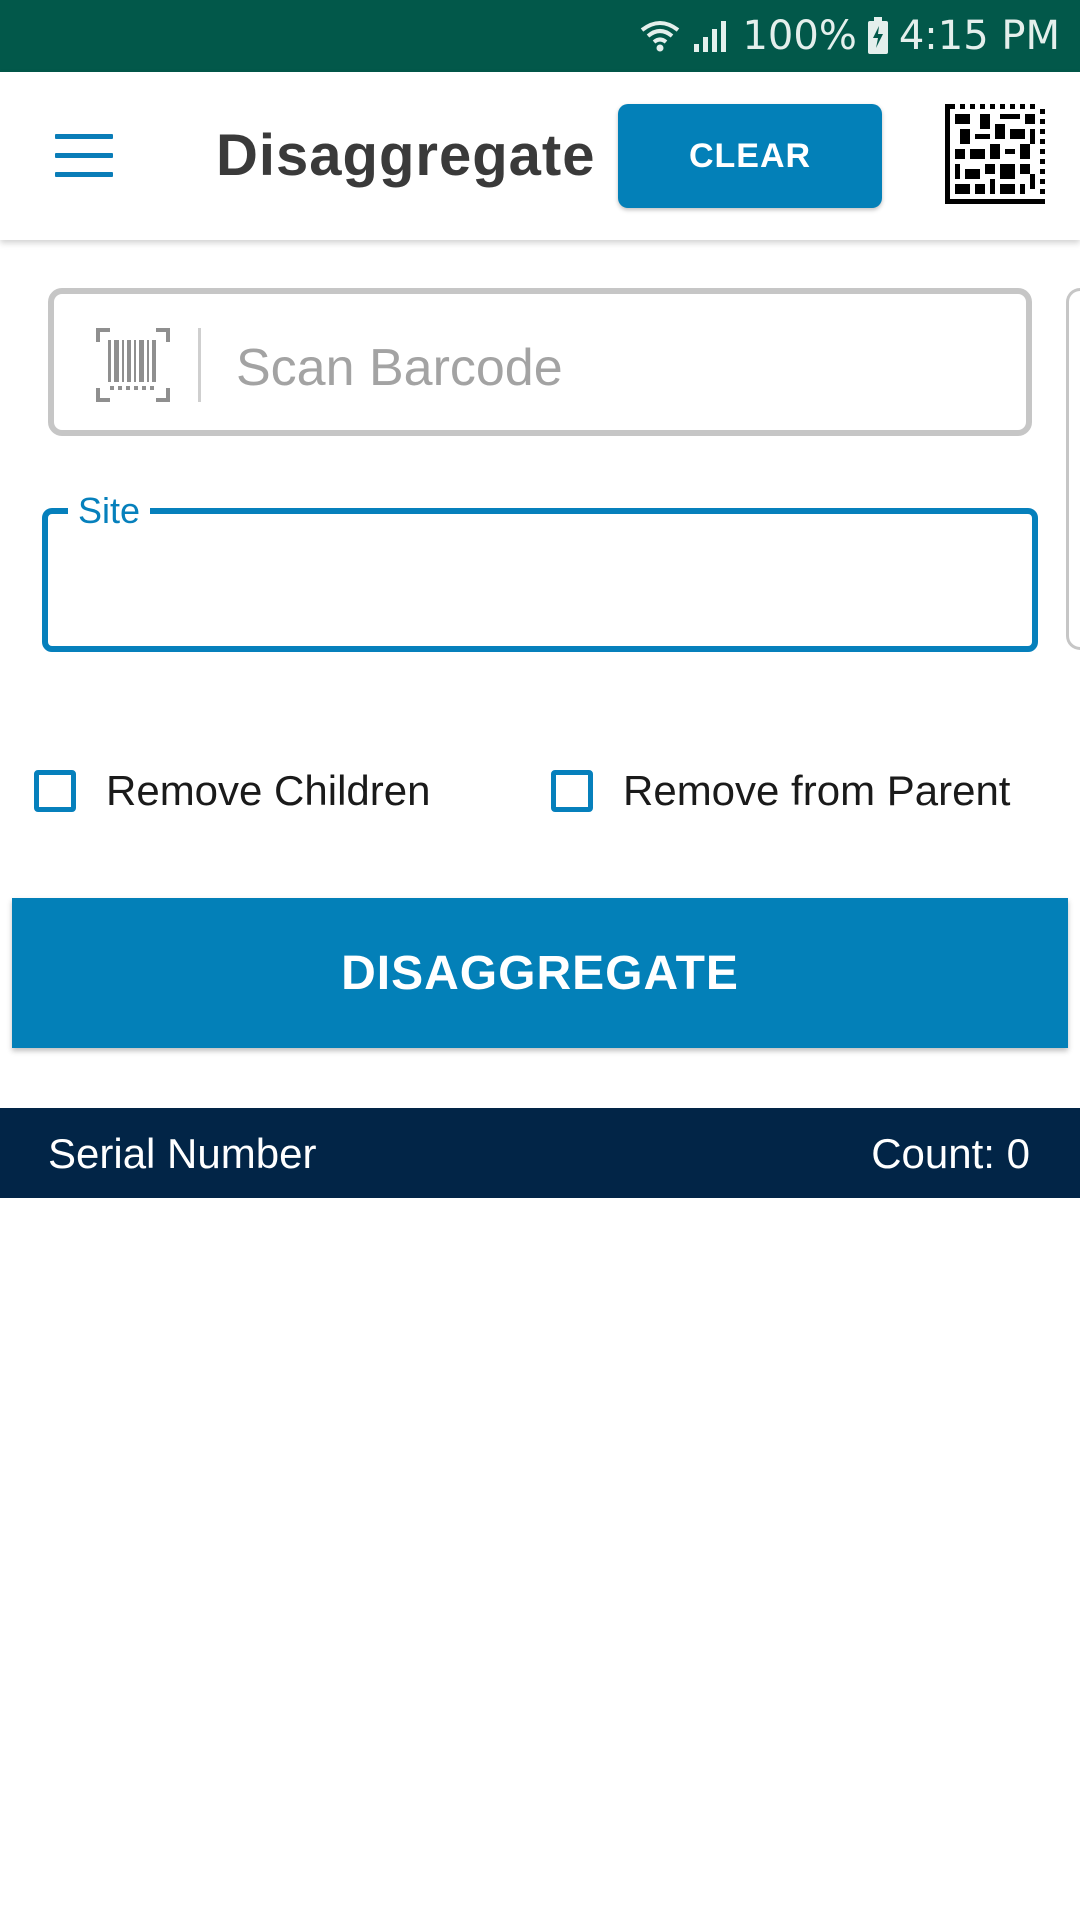  I want to click on signal-icon, so click(712, 36).